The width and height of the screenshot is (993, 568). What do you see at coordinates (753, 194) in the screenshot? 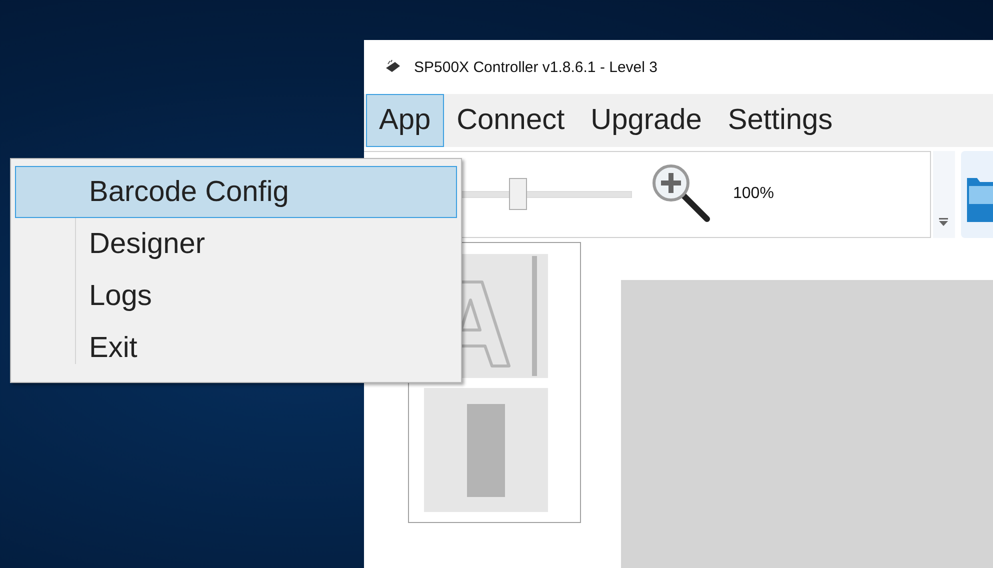
I see `zoom-reading: 100%` at bounding box center [753, 194].